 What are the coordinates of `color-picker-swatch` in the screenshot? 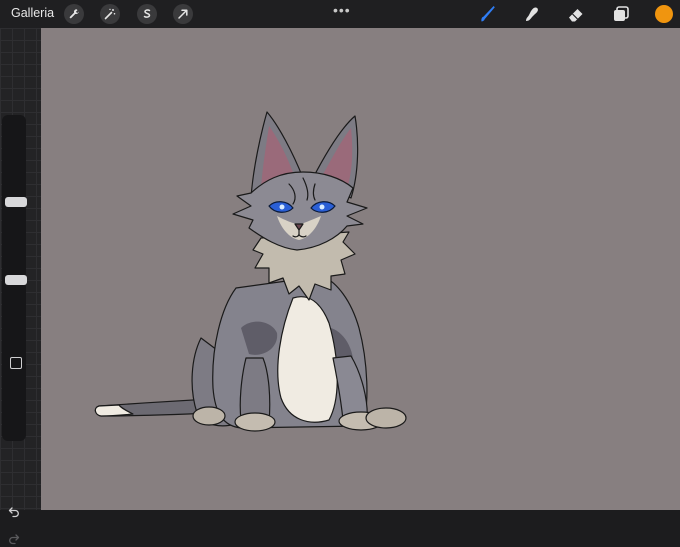 It's located at (664, 14).